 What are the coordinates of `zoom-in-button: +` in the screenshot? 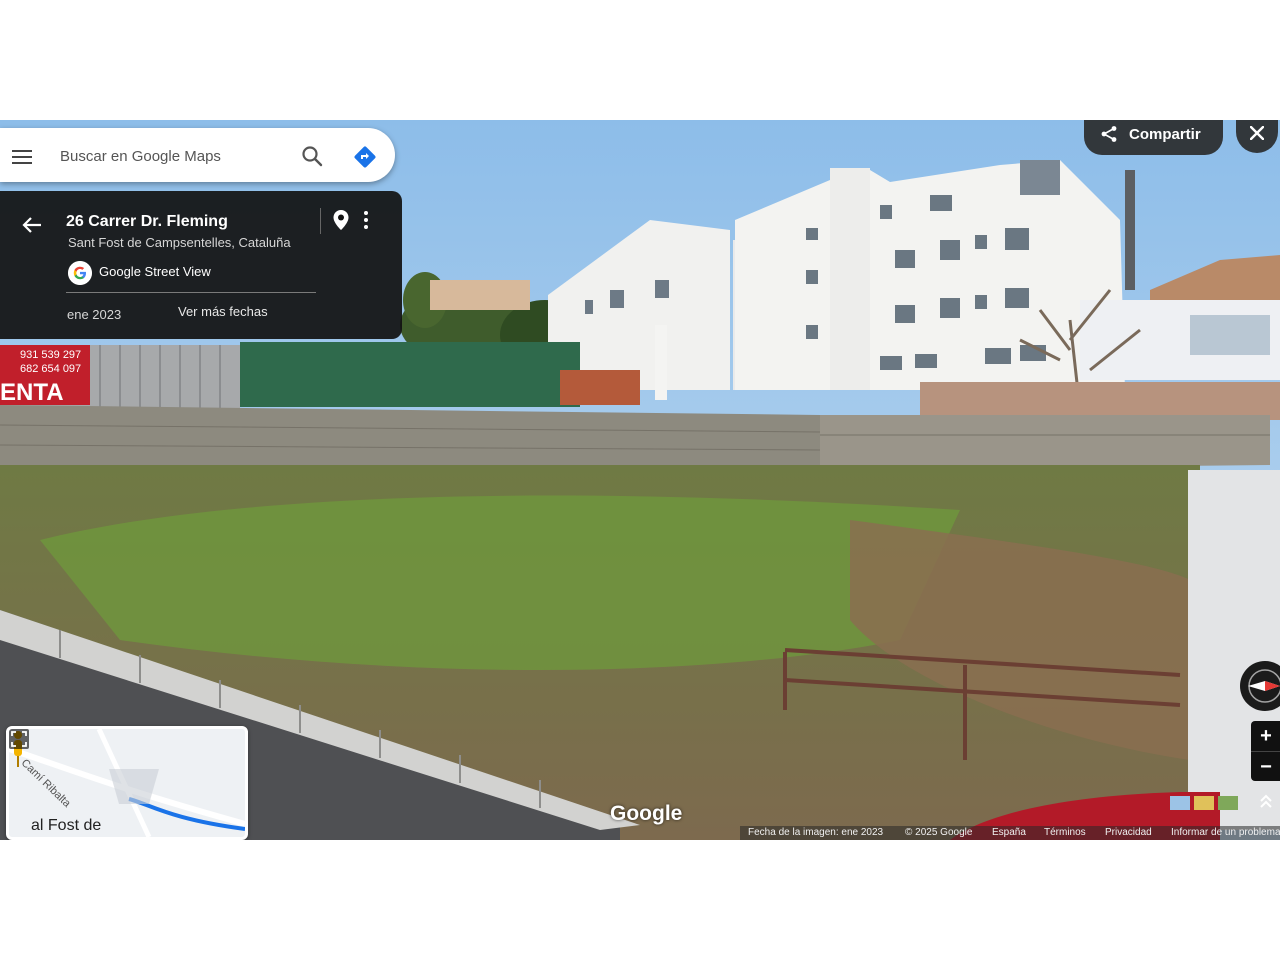 It's located at (1265, 736).